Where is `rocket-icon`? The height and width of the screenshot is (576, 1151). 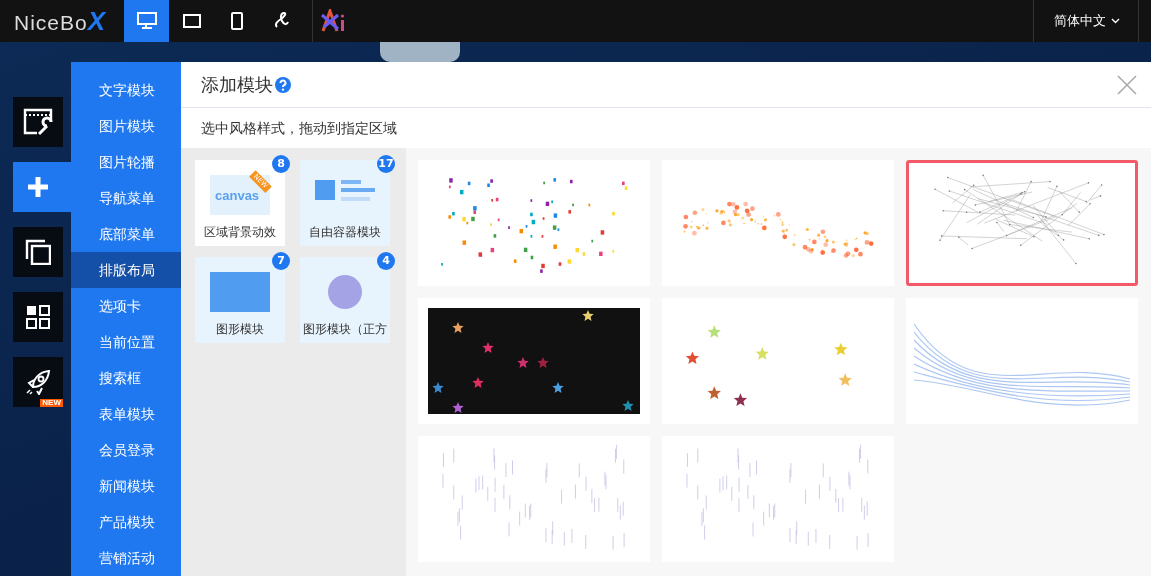
rocket-icon is located at coordinates (38, 382).